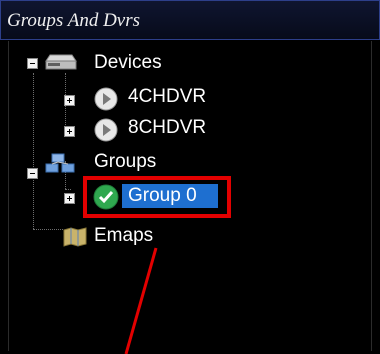  What do you see at coordinates (32, 63) in the screenshot?
I see `devices-collapse-toggle` at bounding box center [32, 63].